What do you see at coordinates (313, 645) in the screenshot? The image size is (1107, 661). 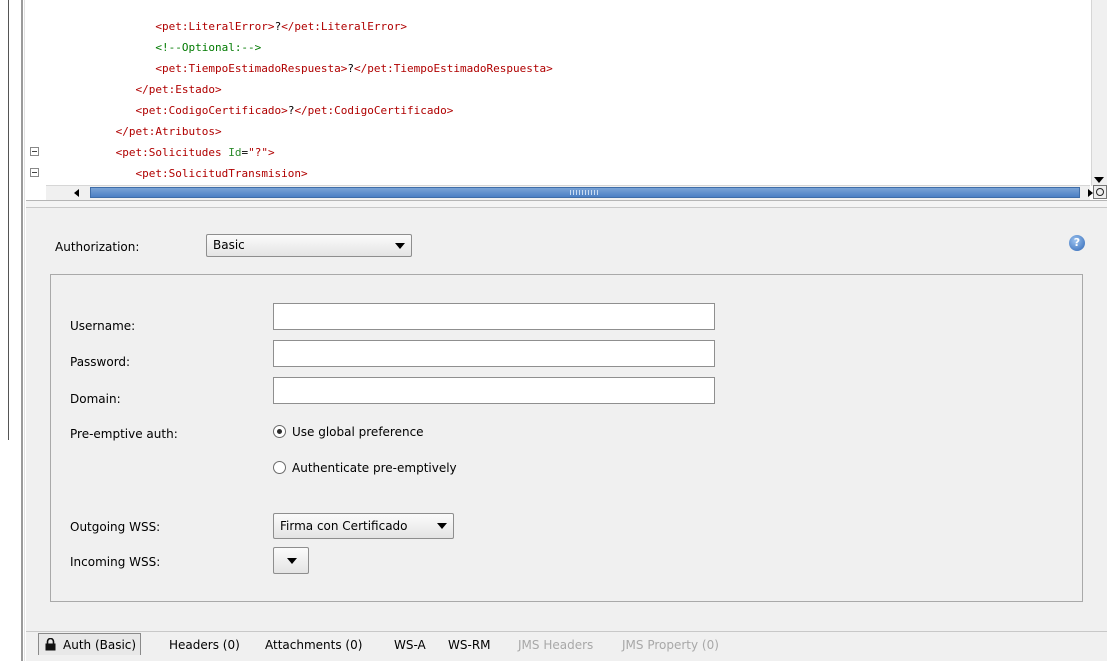 I see `tab-attachments: Attachments (0)` at bounding box center [313, 645].